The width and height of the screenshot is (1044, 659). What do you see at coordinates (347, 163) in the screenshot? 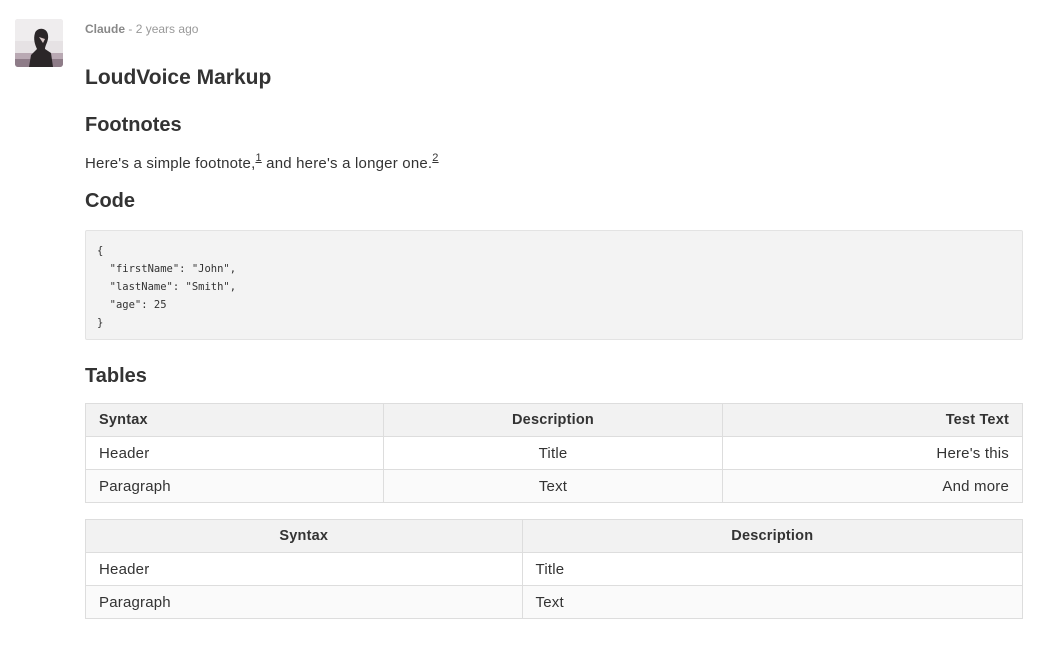
I see `footnote-text-middle: and here's a longer one.` at bounding box center [347, 163].